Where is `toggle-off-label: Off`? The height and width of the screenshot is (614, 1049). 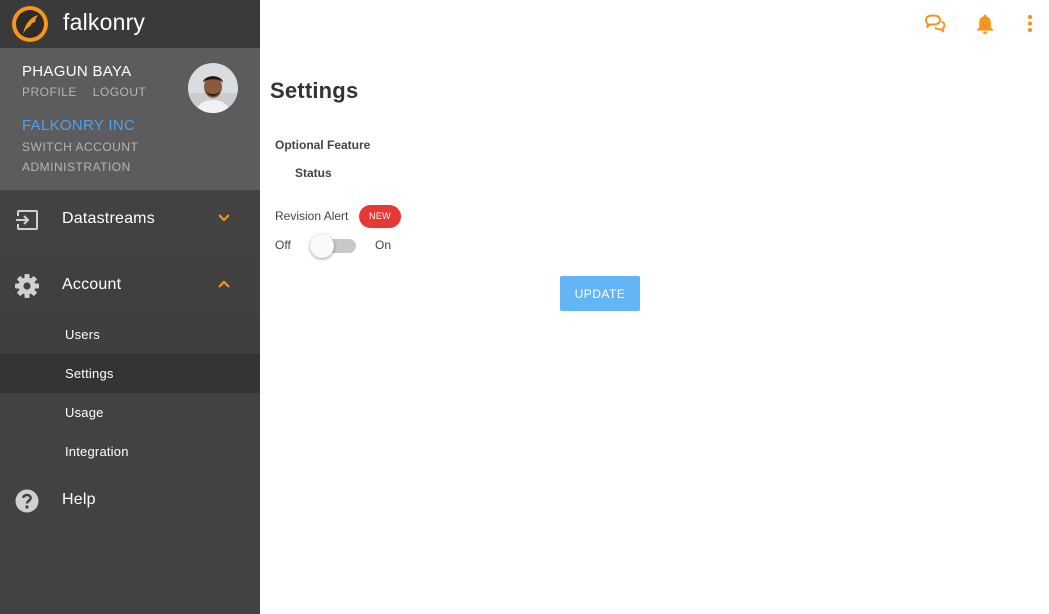
toggle-off-label: Off is located at coordinates (283, 245).